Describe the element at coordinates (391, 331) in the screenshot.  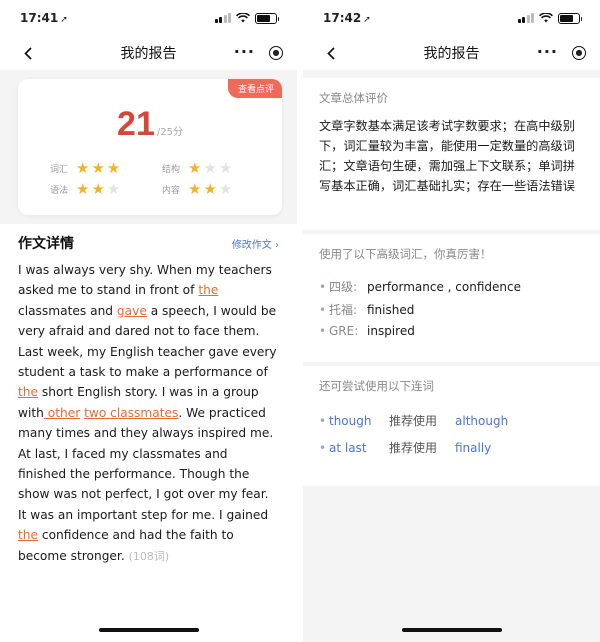
I see `vocab-words: inspired` at that location.